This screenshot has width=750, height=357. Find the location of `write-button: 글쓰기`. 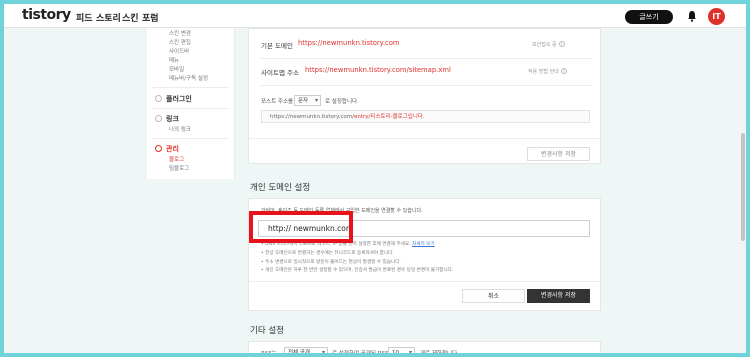

write-button: 글쓰기 is located at coordinates (649, 17).